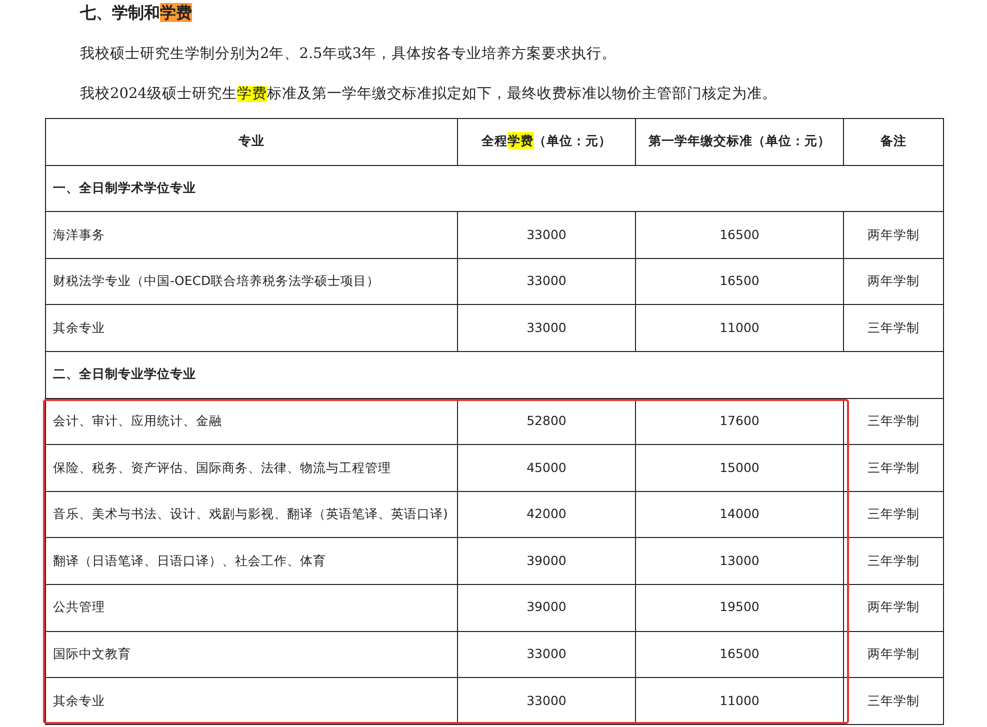  Describe the element at coordinates (740, 420) in the screenshot. I see `first-year-fee: 17600` at that location.